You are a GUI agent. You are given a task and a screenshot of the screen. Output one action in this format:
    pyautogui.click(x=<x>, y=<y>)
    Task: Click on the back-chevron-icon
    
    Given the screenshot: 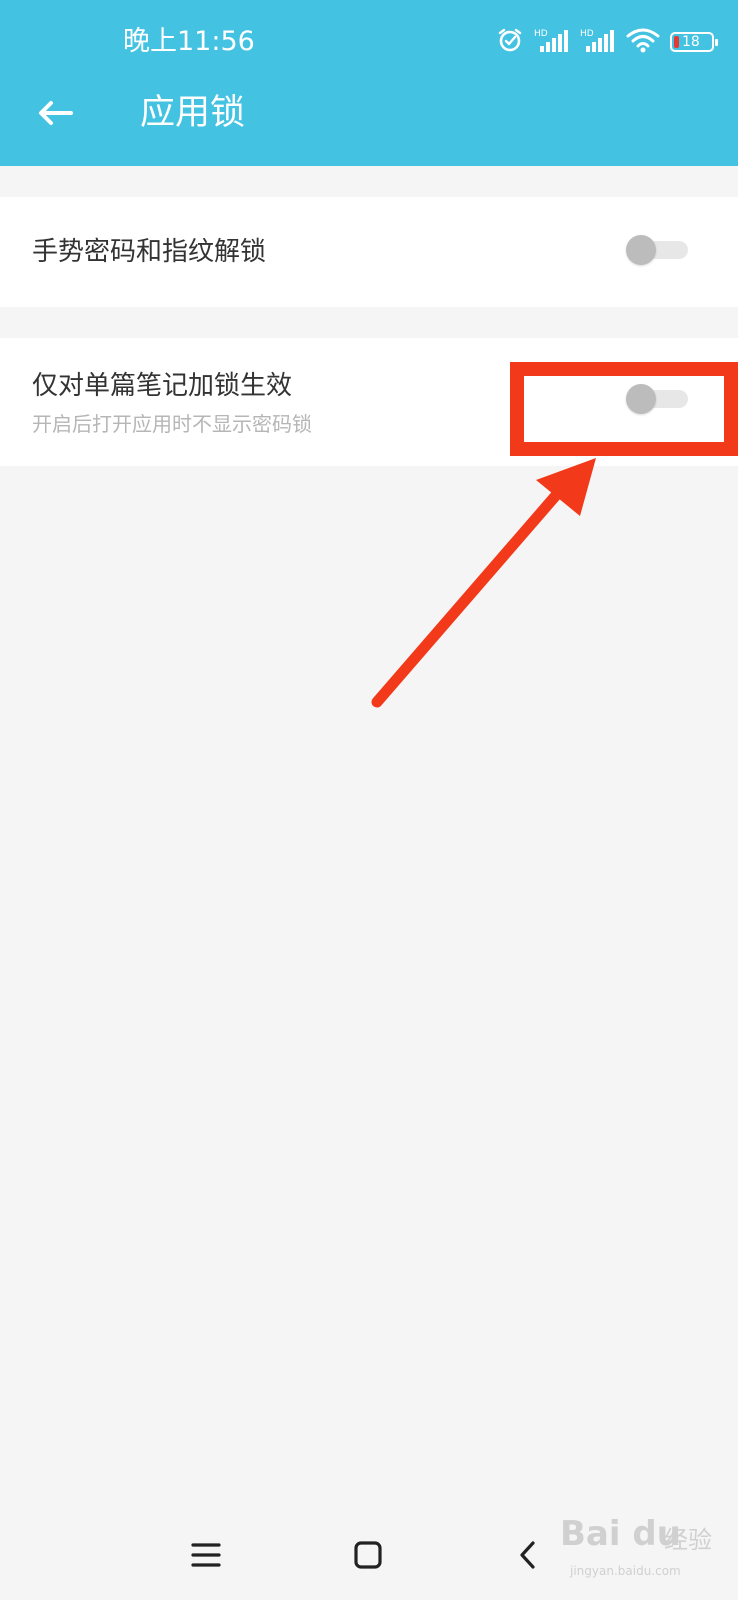 What is the action you would take?
    pyautogui.click(x=527, y=1555)
    